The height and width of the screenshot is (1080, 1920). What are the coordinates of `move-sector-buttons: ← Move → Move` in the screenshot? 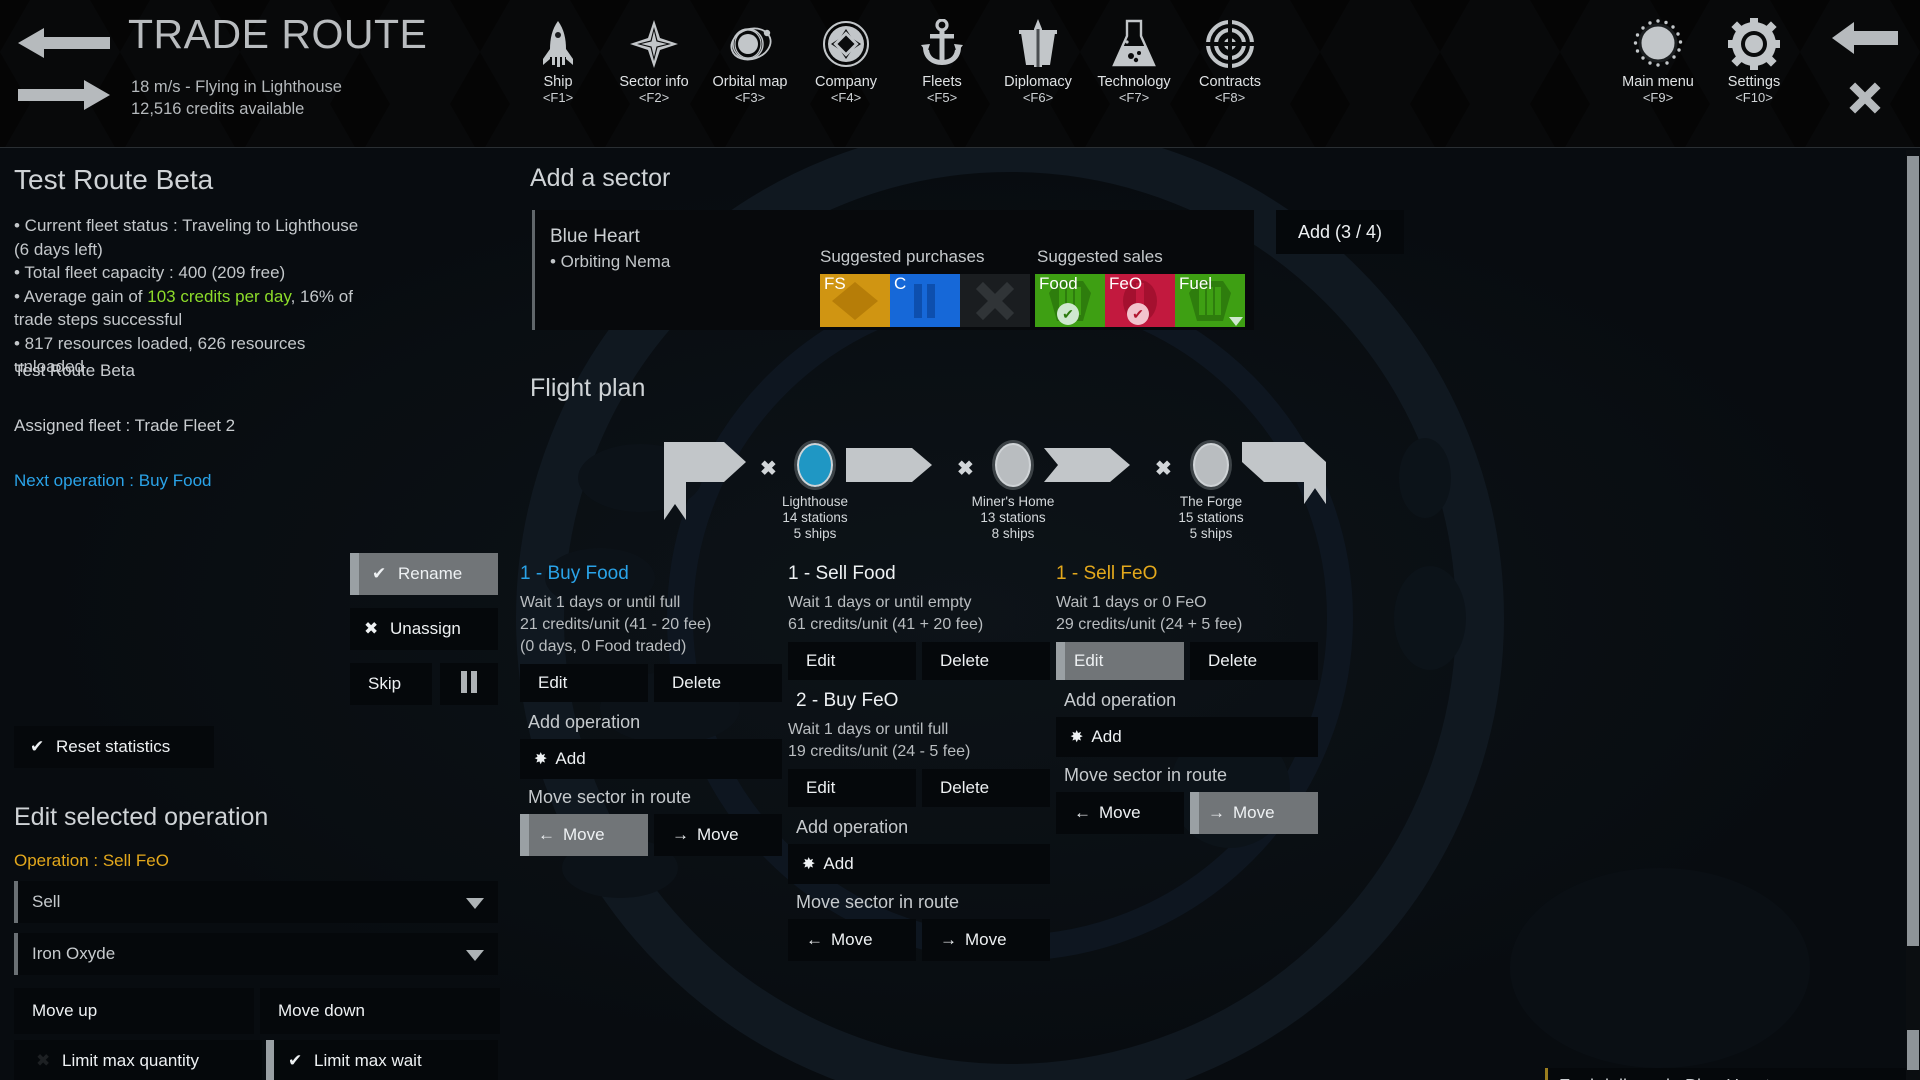 It's located at (1187, 813).